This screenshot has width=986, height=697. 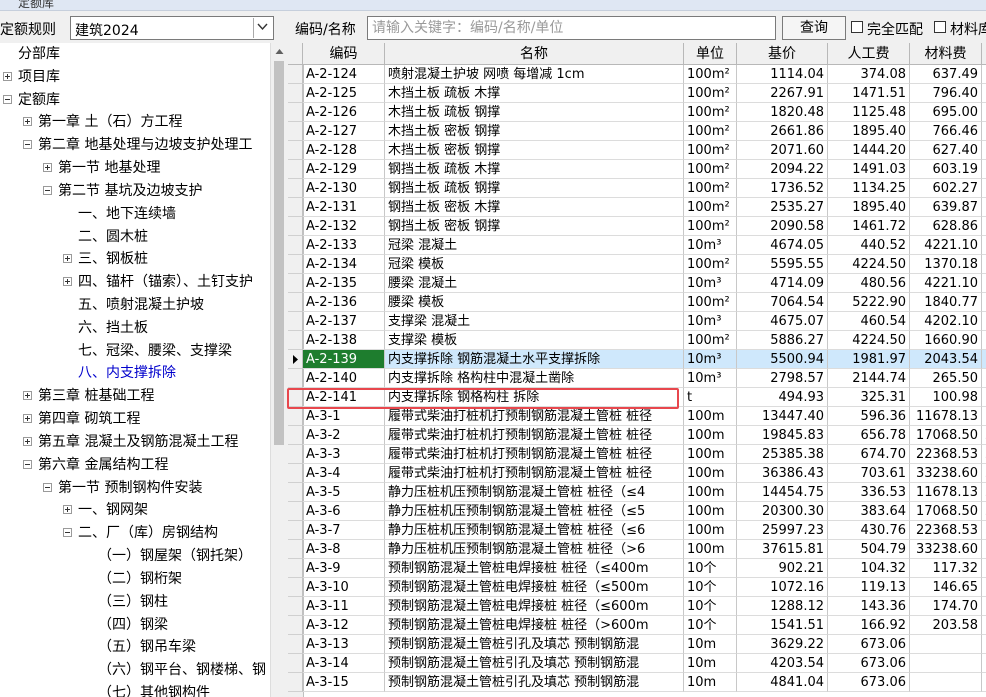 I want to click on cell-value: 2090.58, so click(x=782, y=226).